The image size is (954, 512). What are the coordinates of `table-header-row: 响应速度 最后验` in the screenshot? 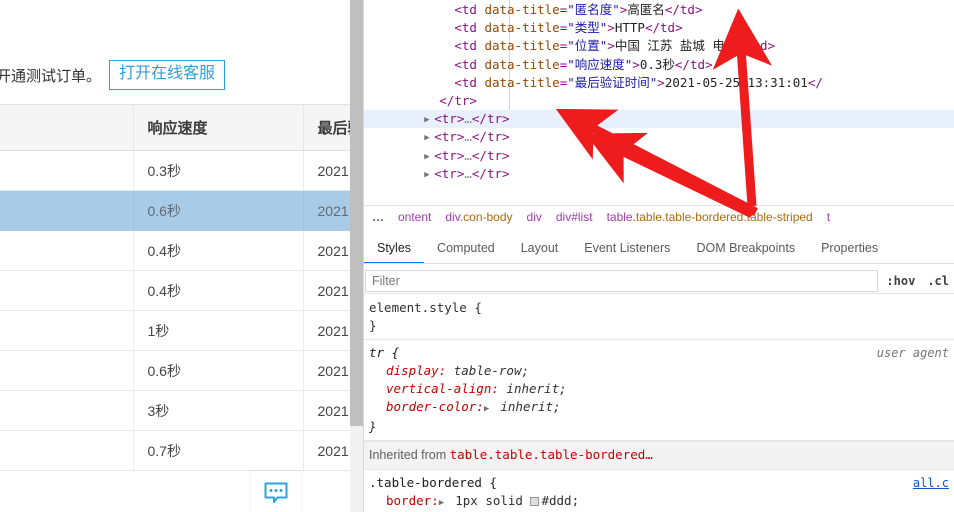 It's located at (175, 127).